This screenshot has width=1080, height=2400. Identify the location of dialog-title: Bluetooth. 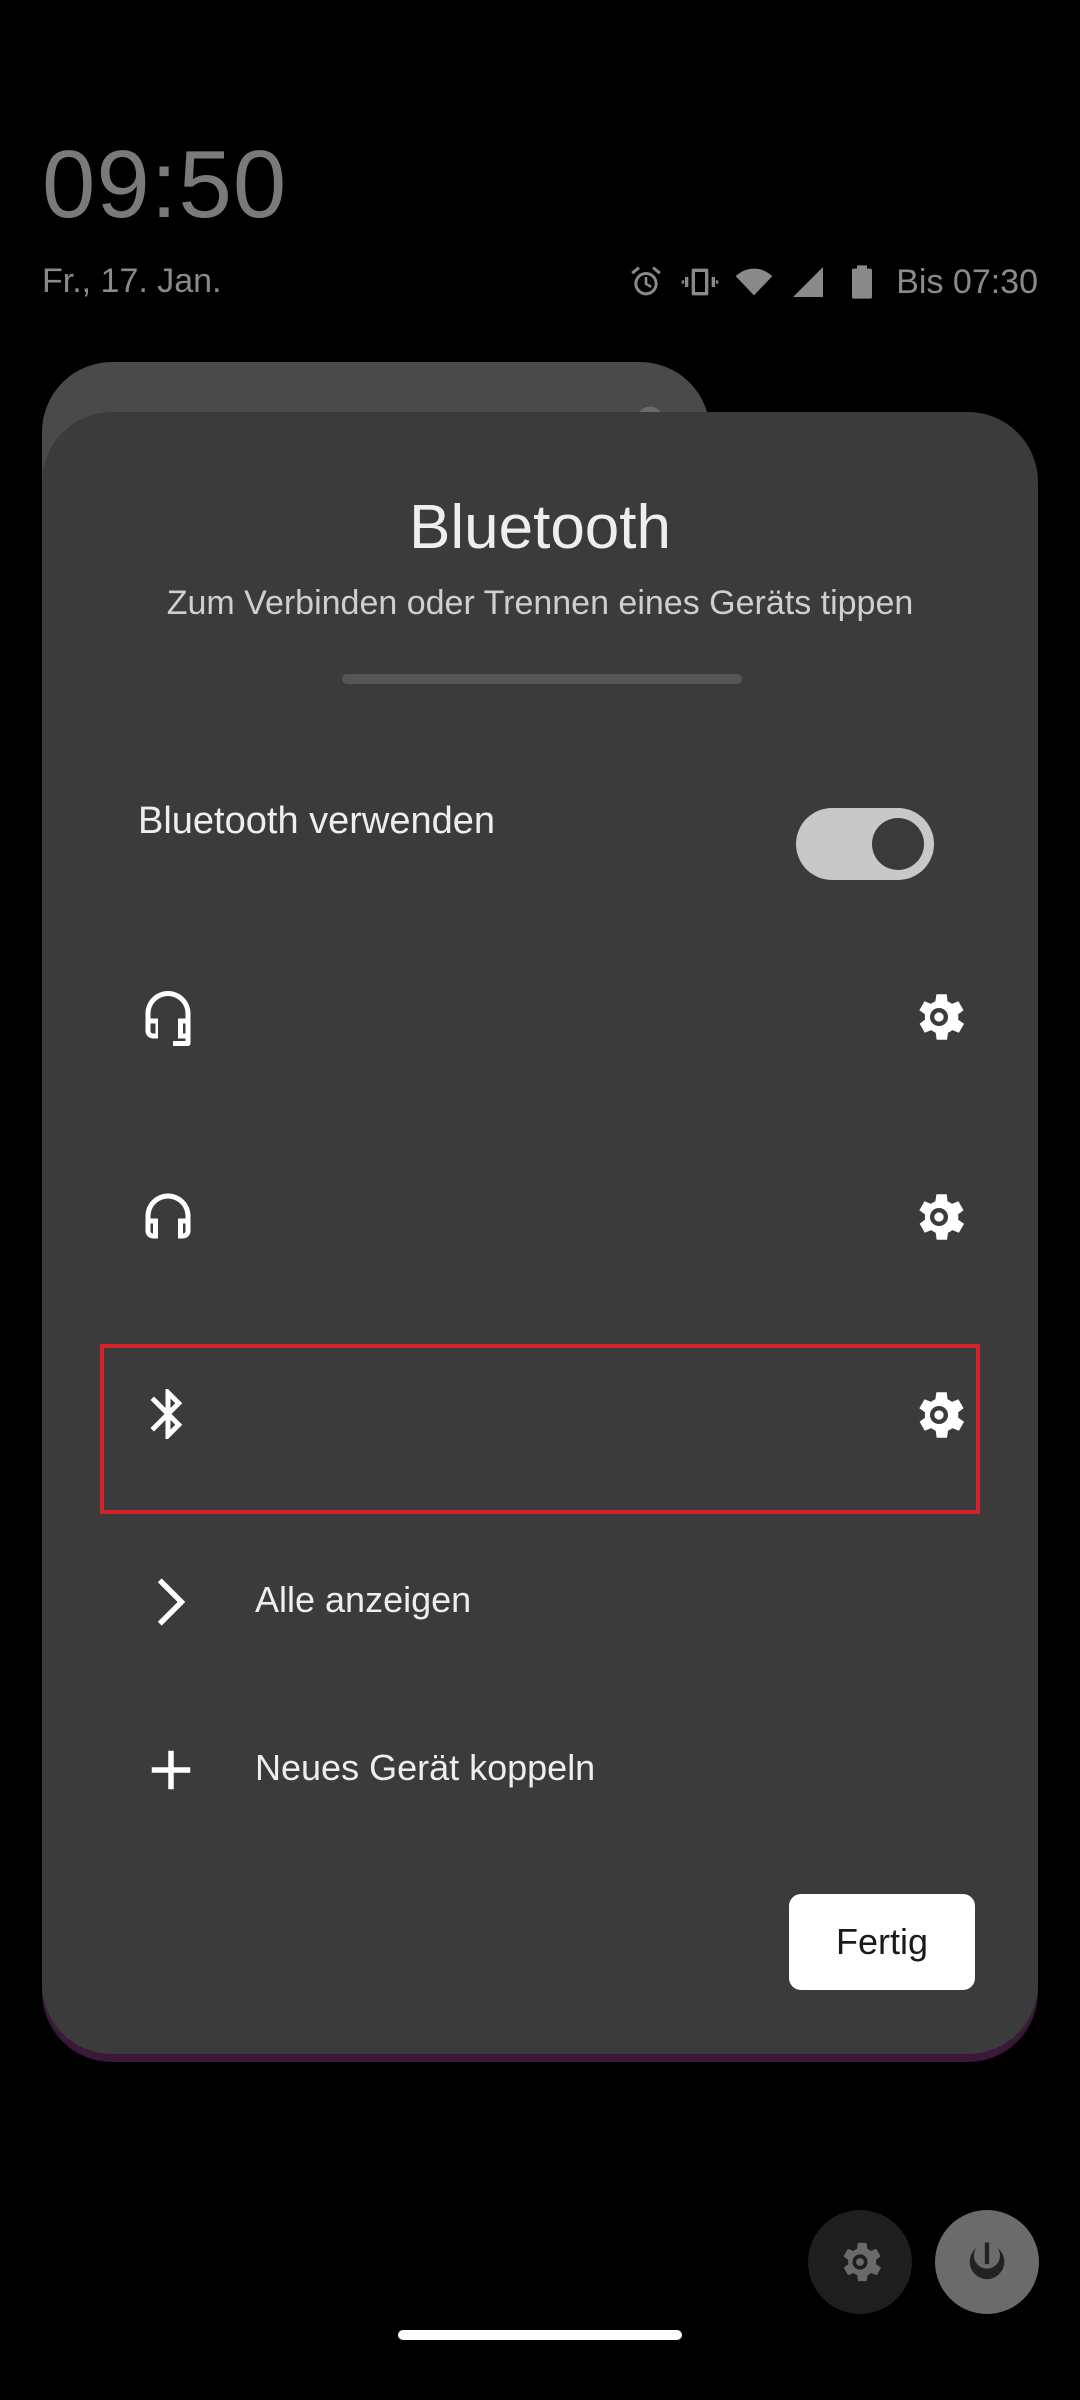
(540, 527).